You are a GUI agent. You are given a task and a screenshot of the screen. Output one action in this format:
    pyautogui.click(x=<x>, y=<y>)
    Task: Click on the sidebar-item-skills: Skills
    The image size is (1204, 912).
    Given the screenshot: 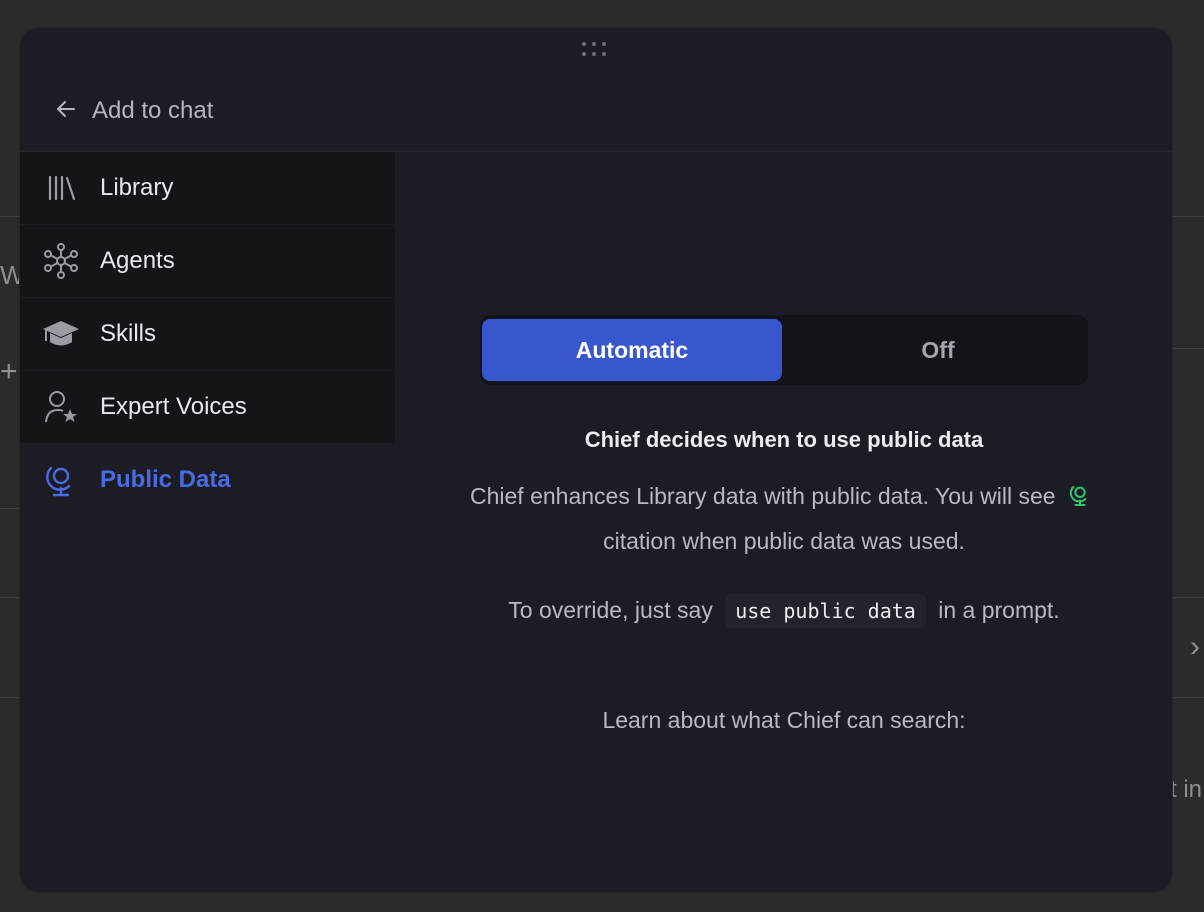 What is the action you would take?
    pyautogui.click(x=207, y=334)
    